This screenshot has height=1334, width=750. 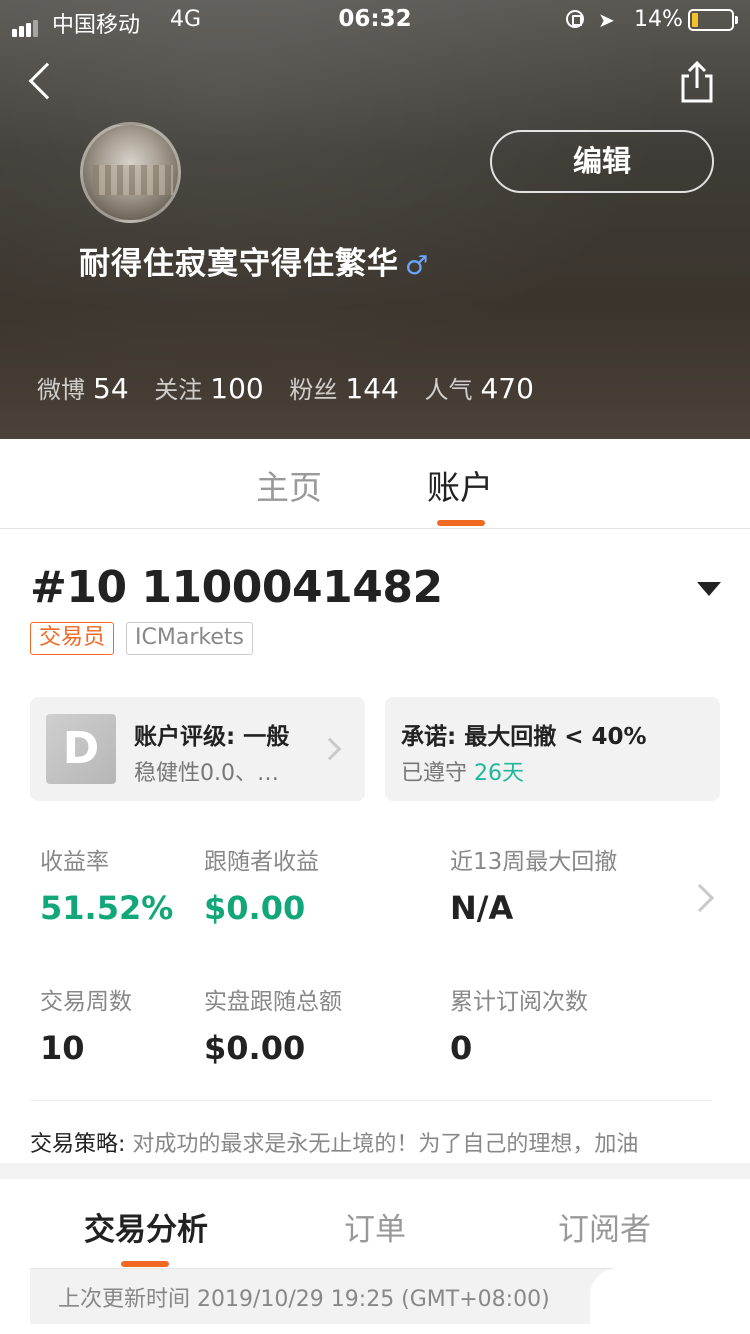 I want to click on status-bar: 中国移动 4G 06:32 ➤ 14%, so click(x=375, y=20).